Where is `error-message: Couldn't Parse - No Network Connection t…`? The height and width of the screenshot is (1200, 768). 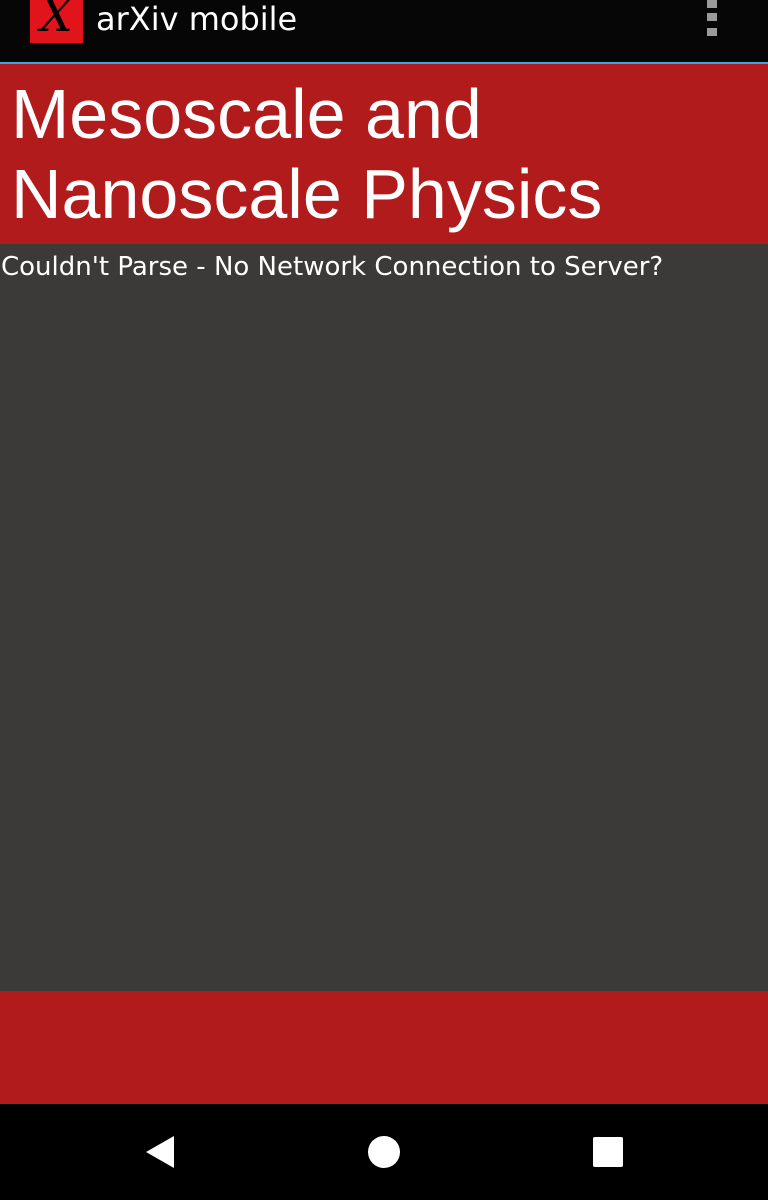
error-message: Couldn't Parse - No Network Connection t… is located at coordinates (332, 267).